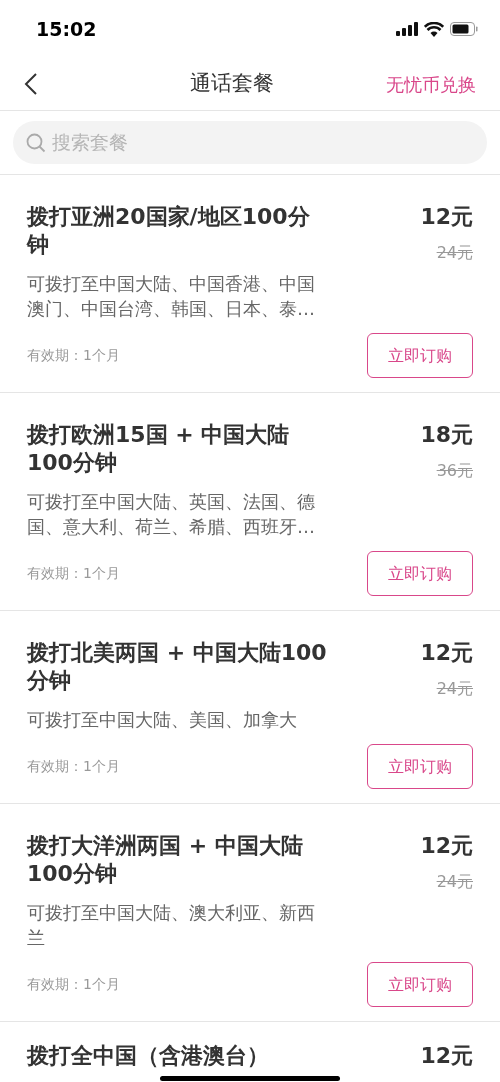 The image size is (500, 1082). Describe the element at coordinates (431, 84) in the screenshot. I see `exchange-link: 无忧币兑换` at that location.